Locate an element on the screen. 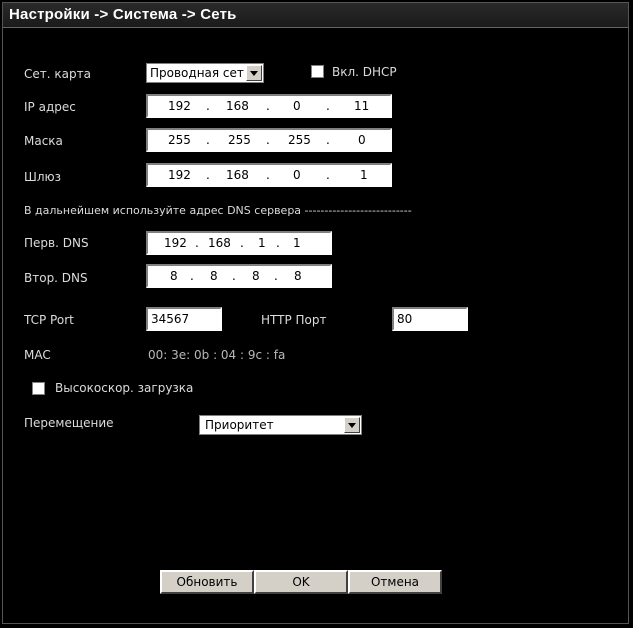 This screenshot has height=628, width=633. dns2-label: Втор. DNS is located at coordinates (56, 278).